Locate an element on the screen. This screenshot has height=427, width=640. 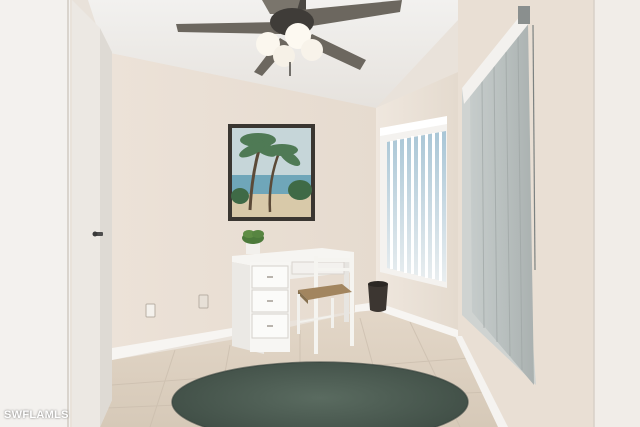
door-handle-icon is located at coordinates (97, 234).